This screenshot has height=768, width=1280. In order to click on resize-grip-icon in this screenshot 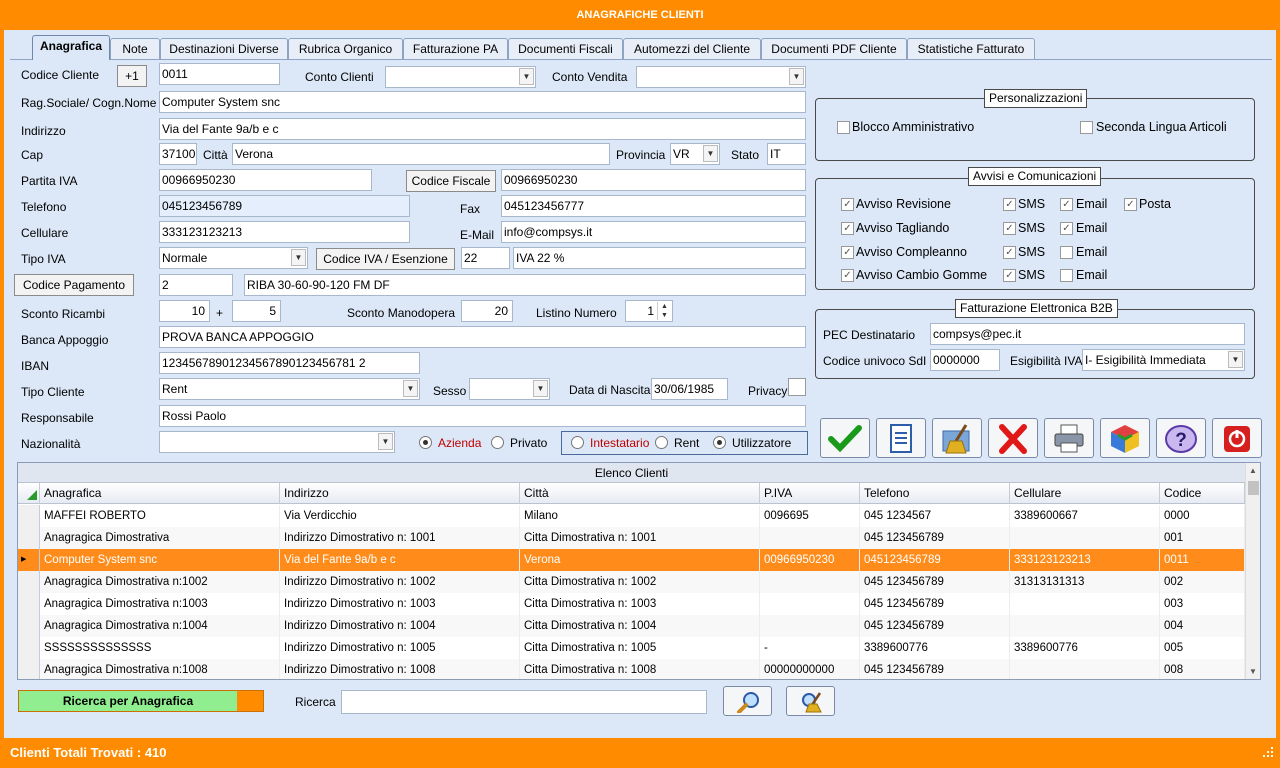, I will do `click(1268, 752)`.